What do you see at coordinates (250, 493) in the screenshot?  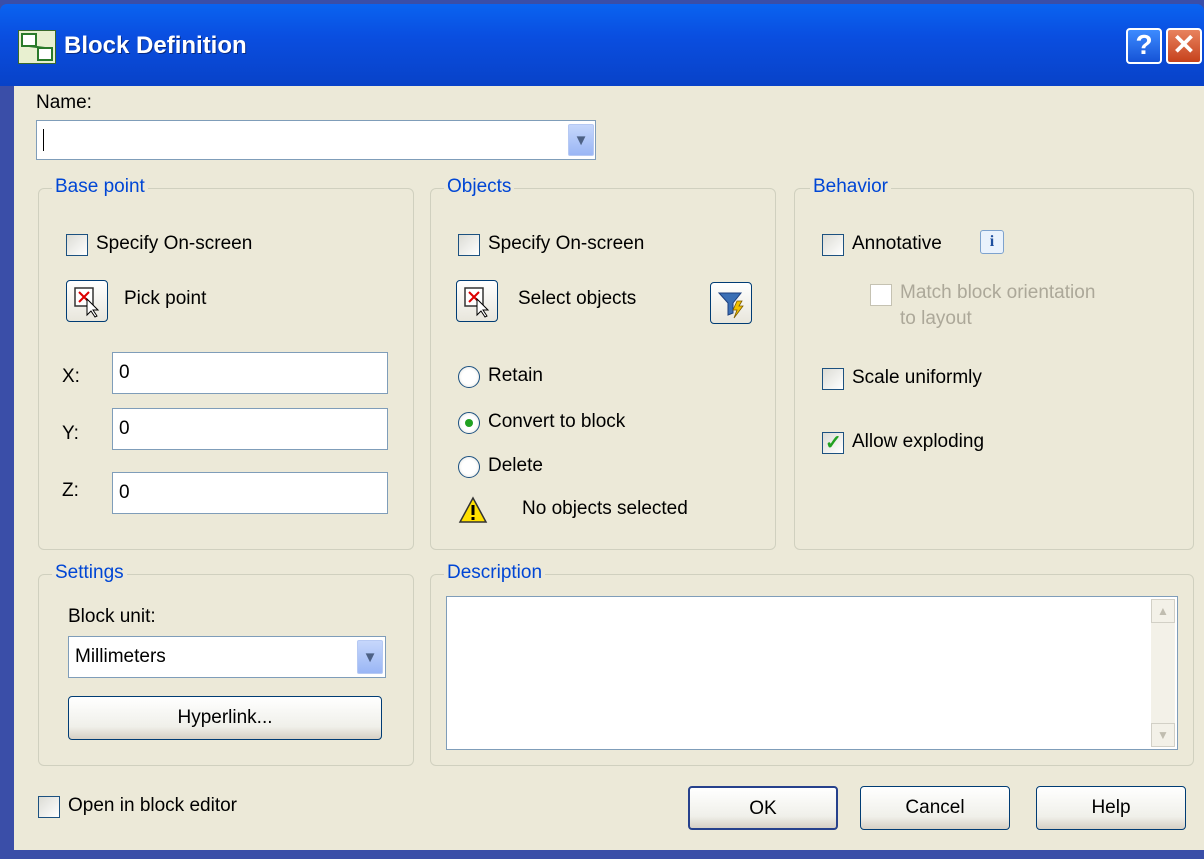 I see `z-field: 0` at bounding box center [250, 493].